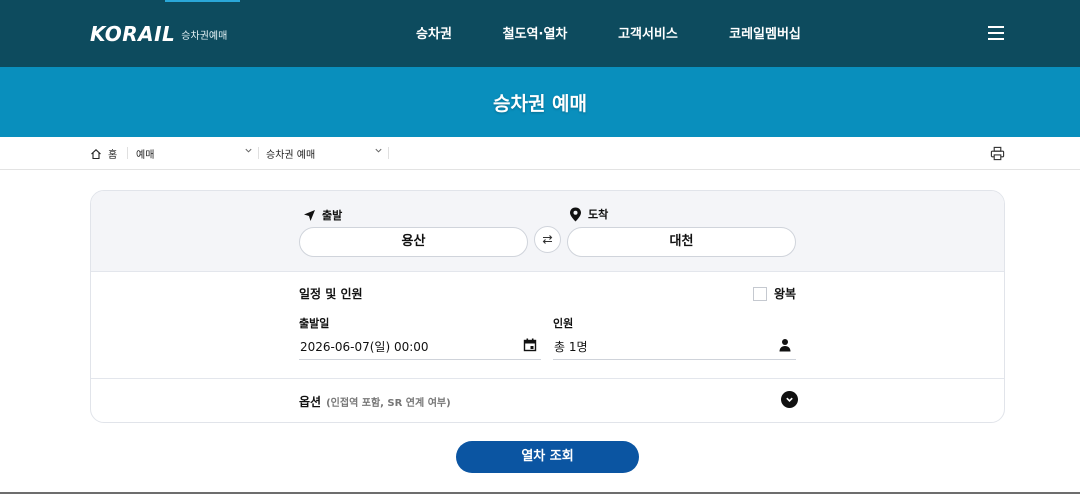  I want to click on departure-label-group: 출발, so click(322, 215).